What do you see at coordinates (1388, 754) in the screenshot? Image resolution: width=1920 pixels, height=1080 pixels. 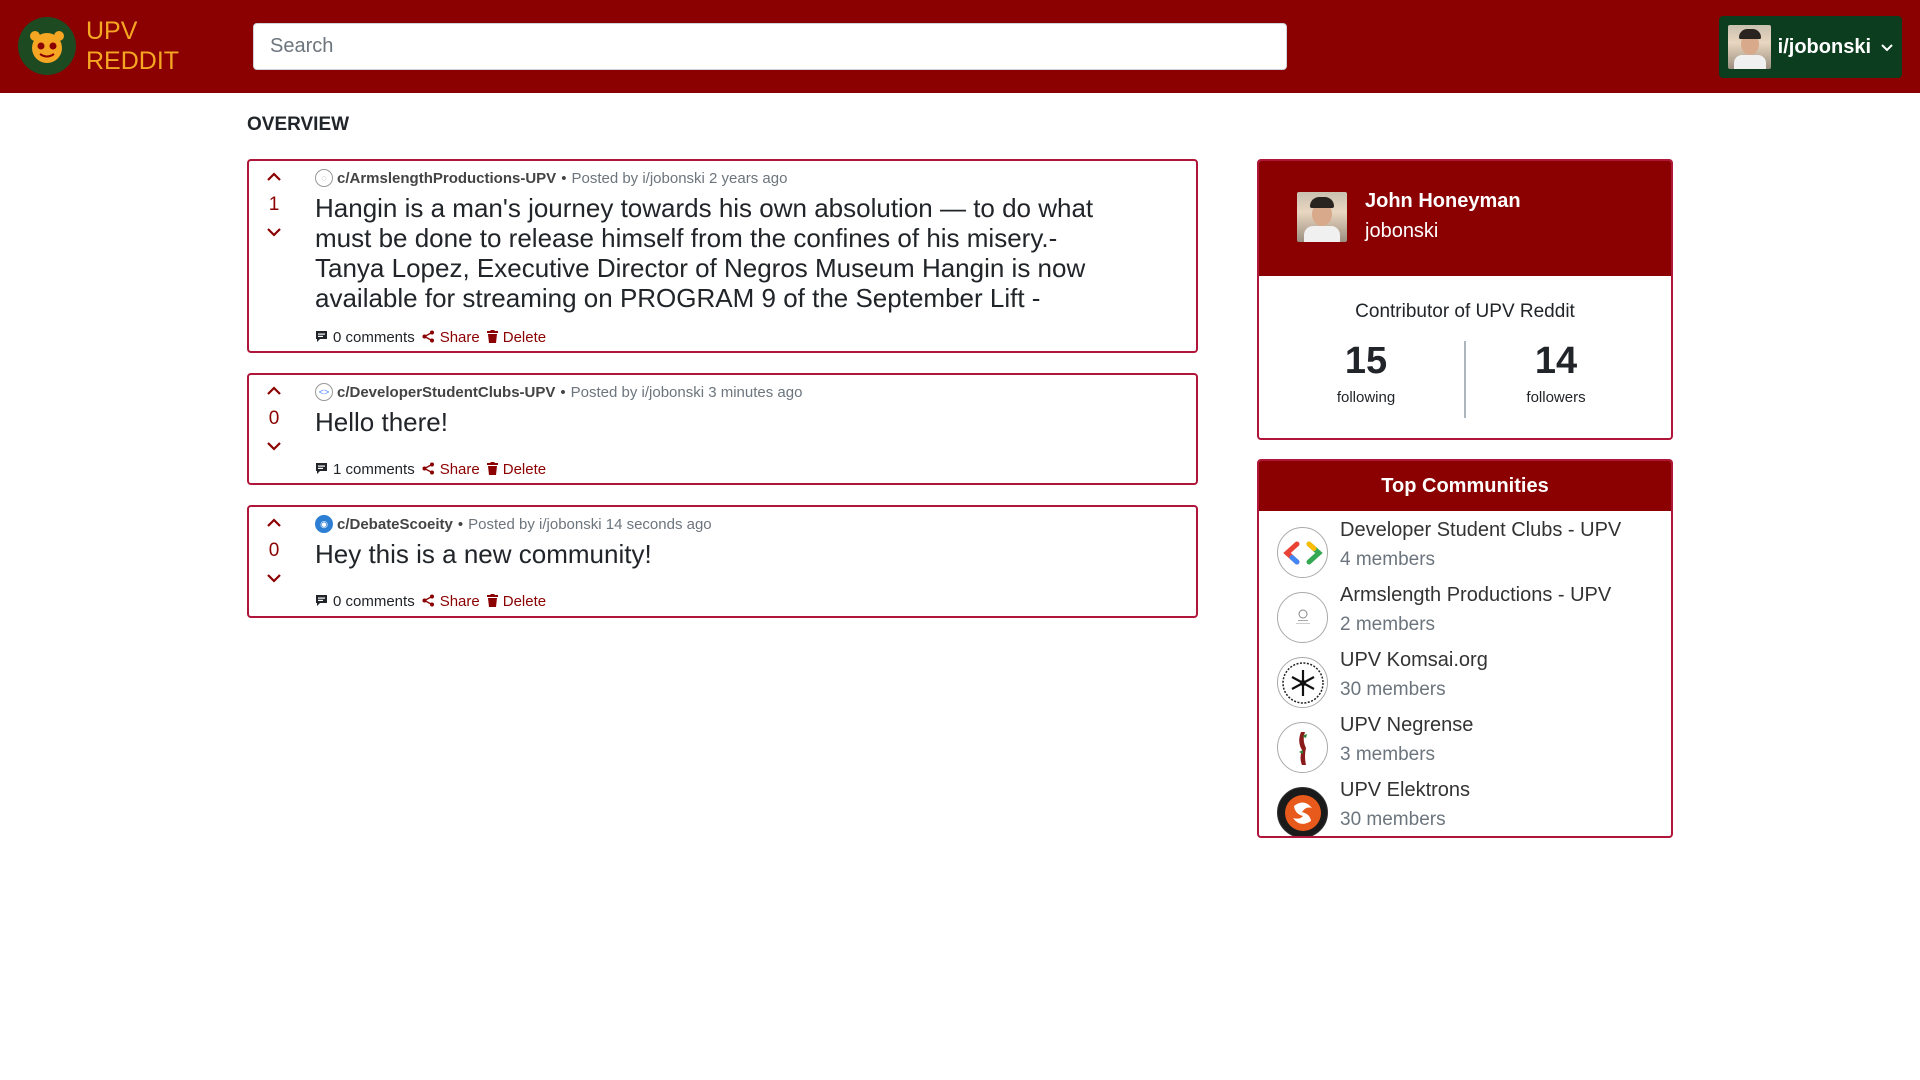 I see `community-members: 3 members` at bounding box center [1388, 754].